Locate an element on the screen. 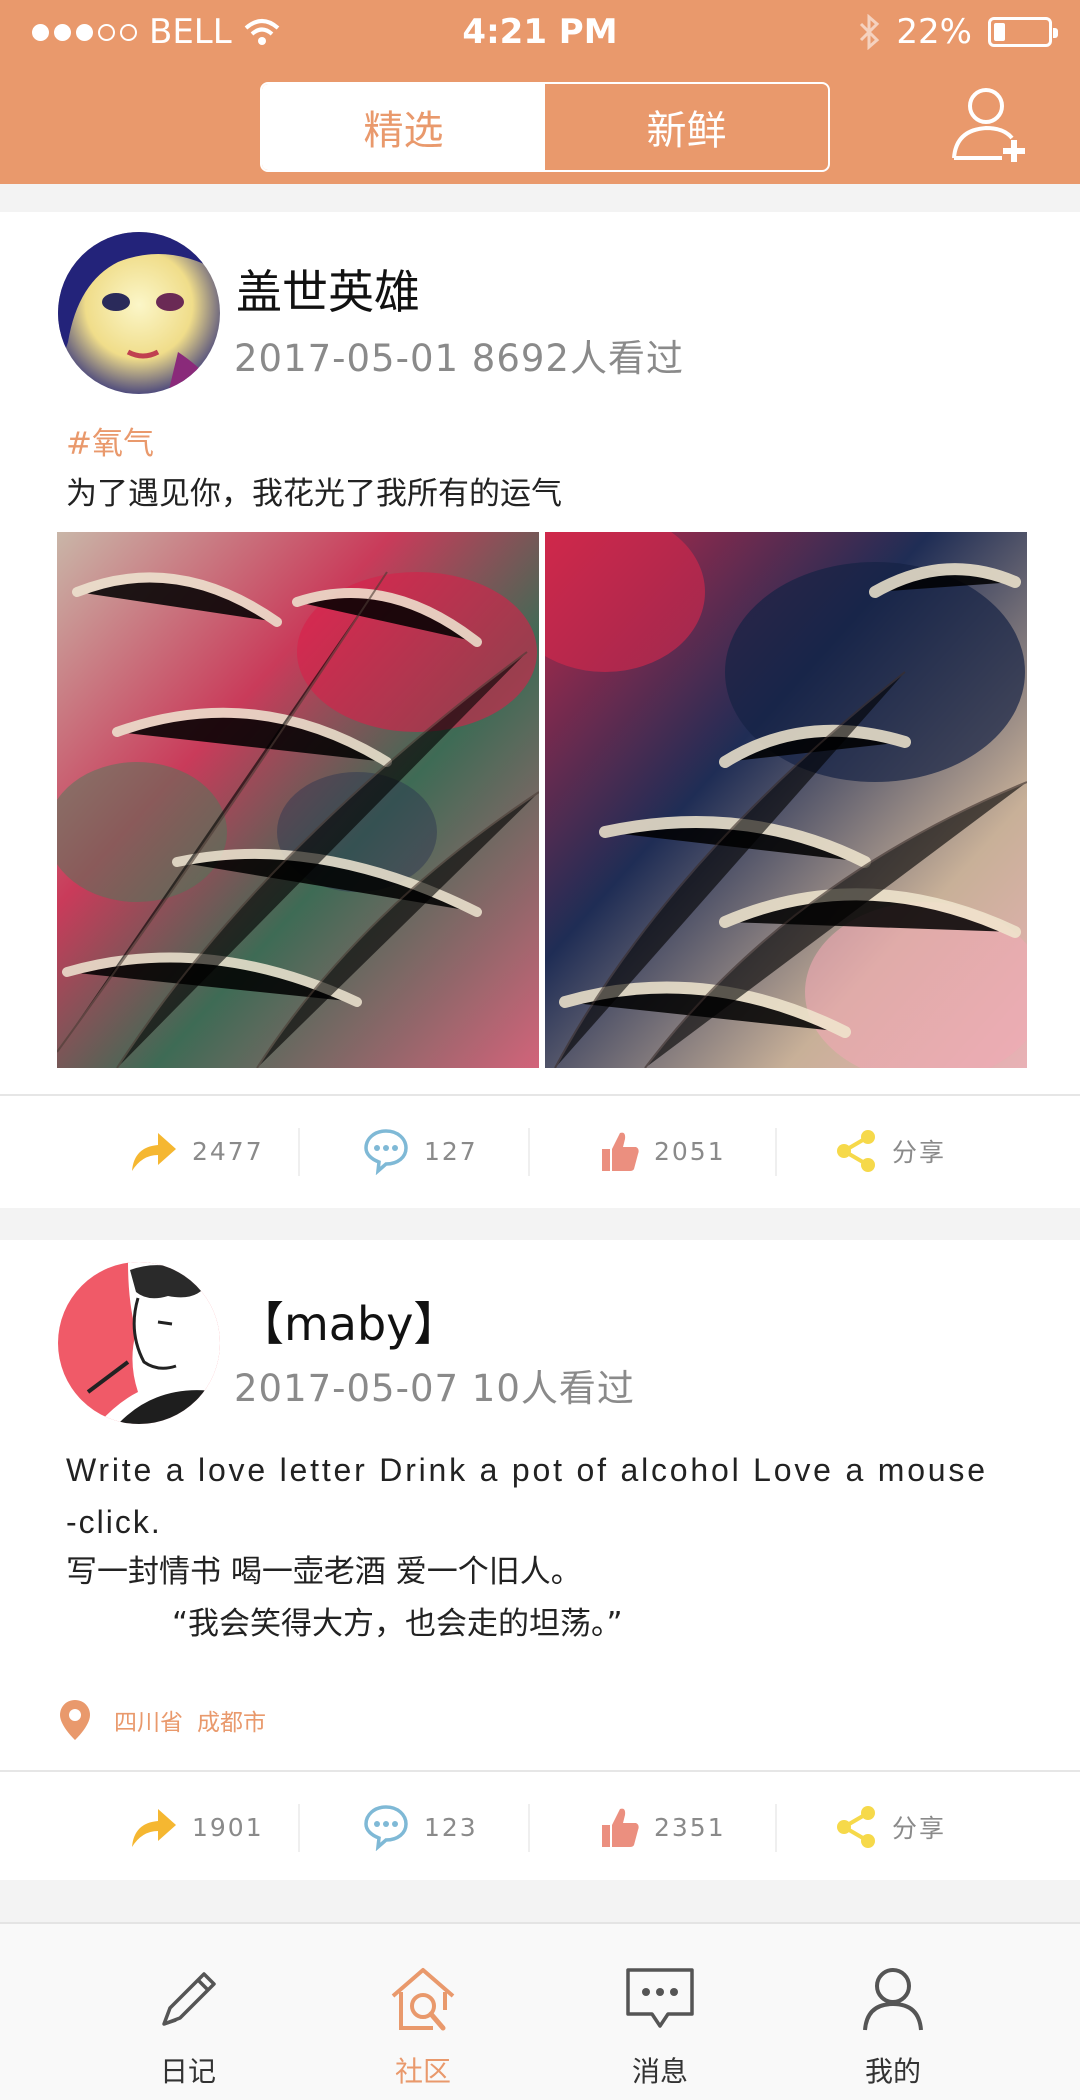  pencil-icon is located at coordinates (189, 1999).